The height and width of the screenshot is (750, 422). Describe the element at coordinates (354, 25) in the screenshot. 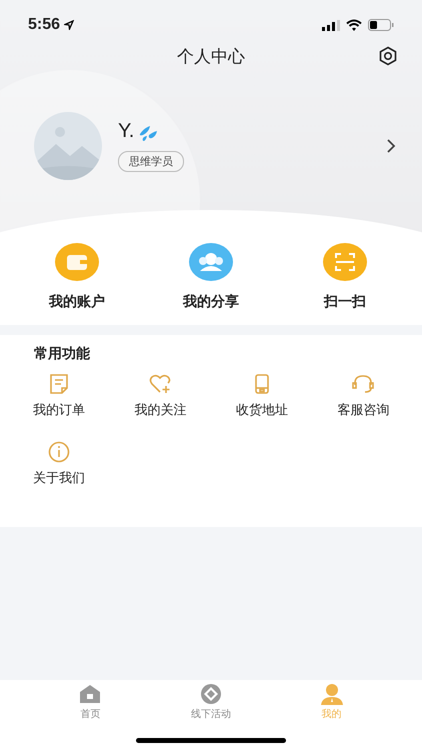

I see `wifi-icon` at that location.